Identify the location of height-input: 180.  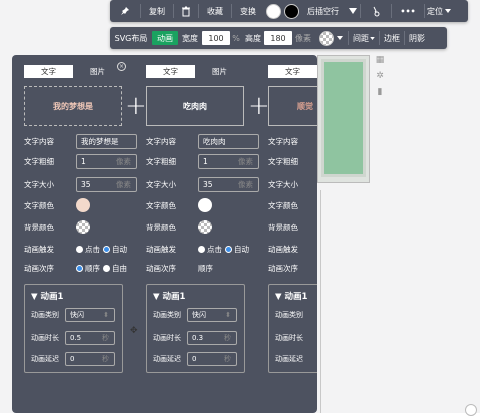
(278, 38).